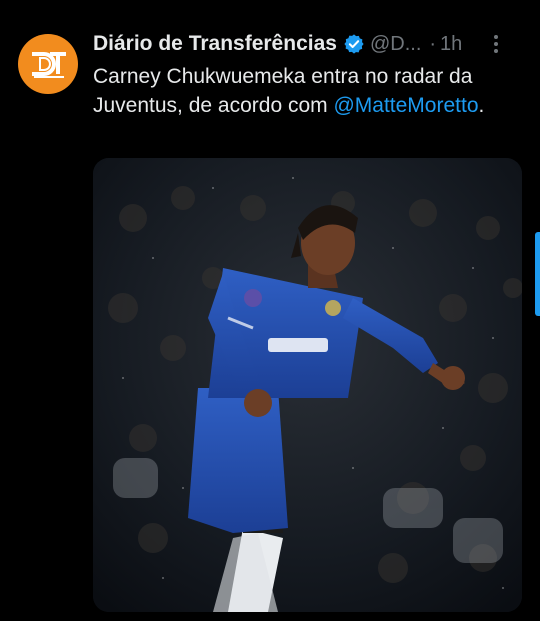  Describe the element at coordinates (354, 44) in the screenshot. I see `verified-badge-icon` at that location.